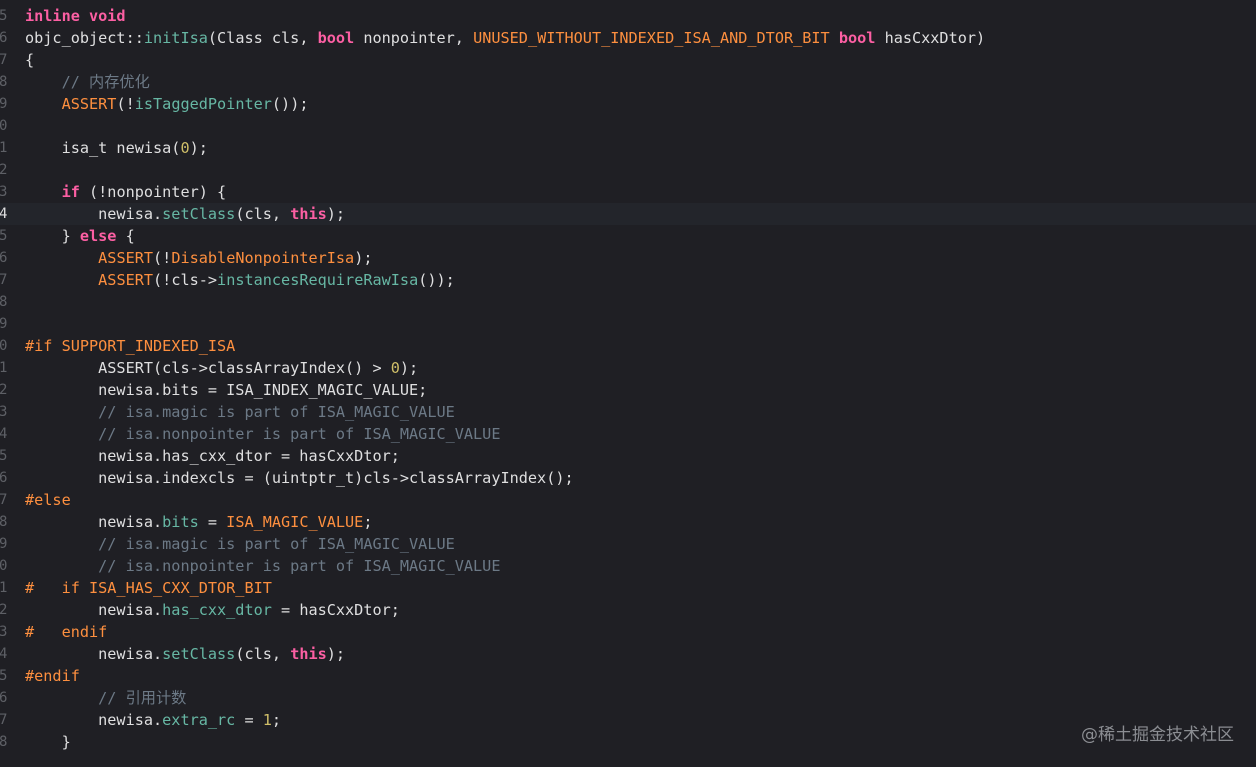 The image size is (1256, 767). What do you see at coordinates (276, 720) in the screenshot?
I see `code-token: ;` at bounding box center [276, 720].